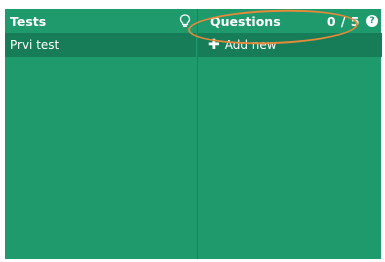 This screenshot has height=262, width=385. I want to click on plus-icon: ✚, so click(214, 45).